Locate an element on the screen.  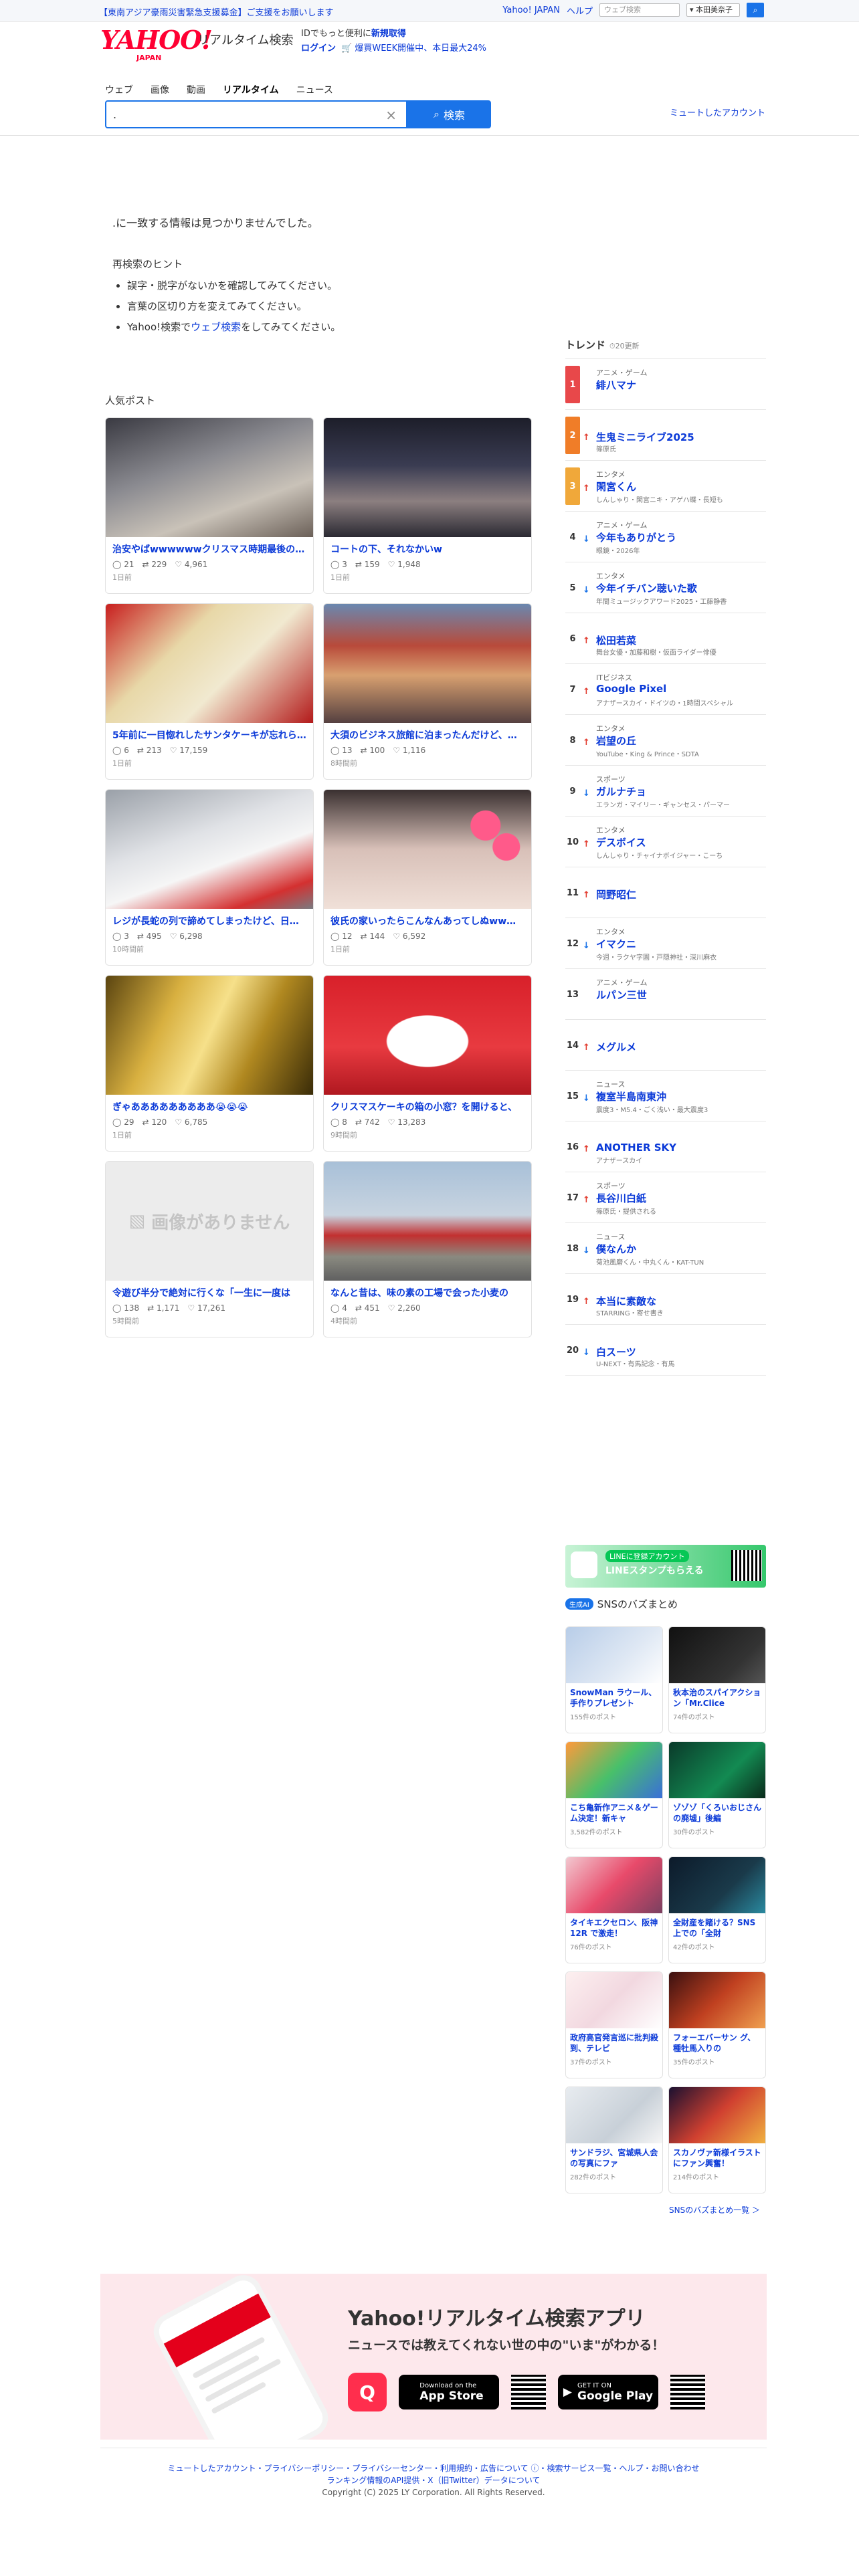
post-card: なんと昔は、味の素の工場で会った小麦の ◯ 4 ⇄ 451 ♡ 2,260 4時間前 is located at coordinates (427, 1249).